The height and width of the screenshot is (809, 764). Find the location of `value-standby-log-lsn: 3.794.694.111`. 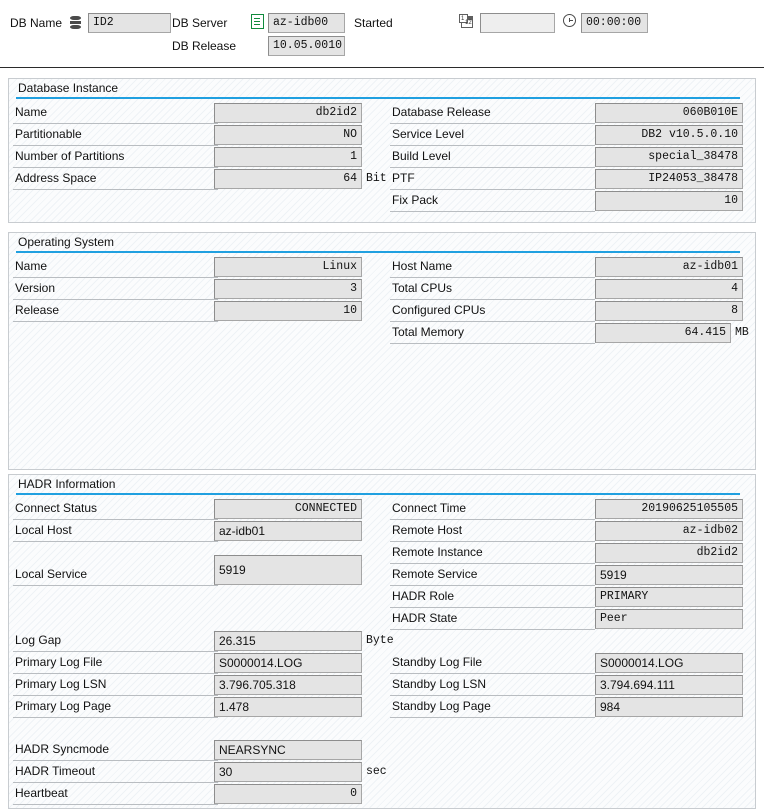

value-standby-log-lsn: 3.794.694.111 is located at coordinates (669, 685).